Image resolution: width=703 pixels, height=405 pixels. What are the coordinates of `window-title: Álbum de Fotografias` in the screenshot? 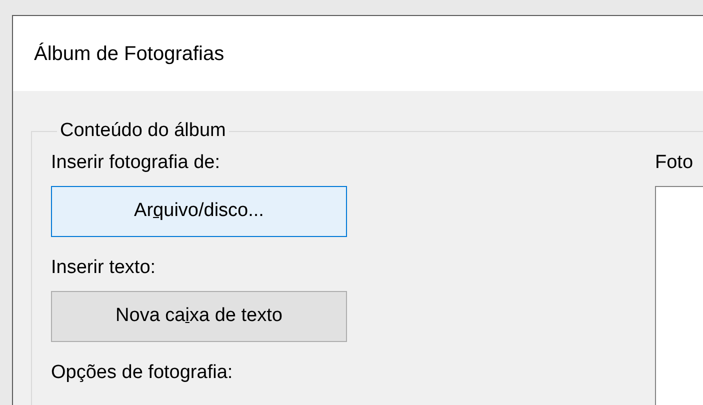 It's located at (129, 54).